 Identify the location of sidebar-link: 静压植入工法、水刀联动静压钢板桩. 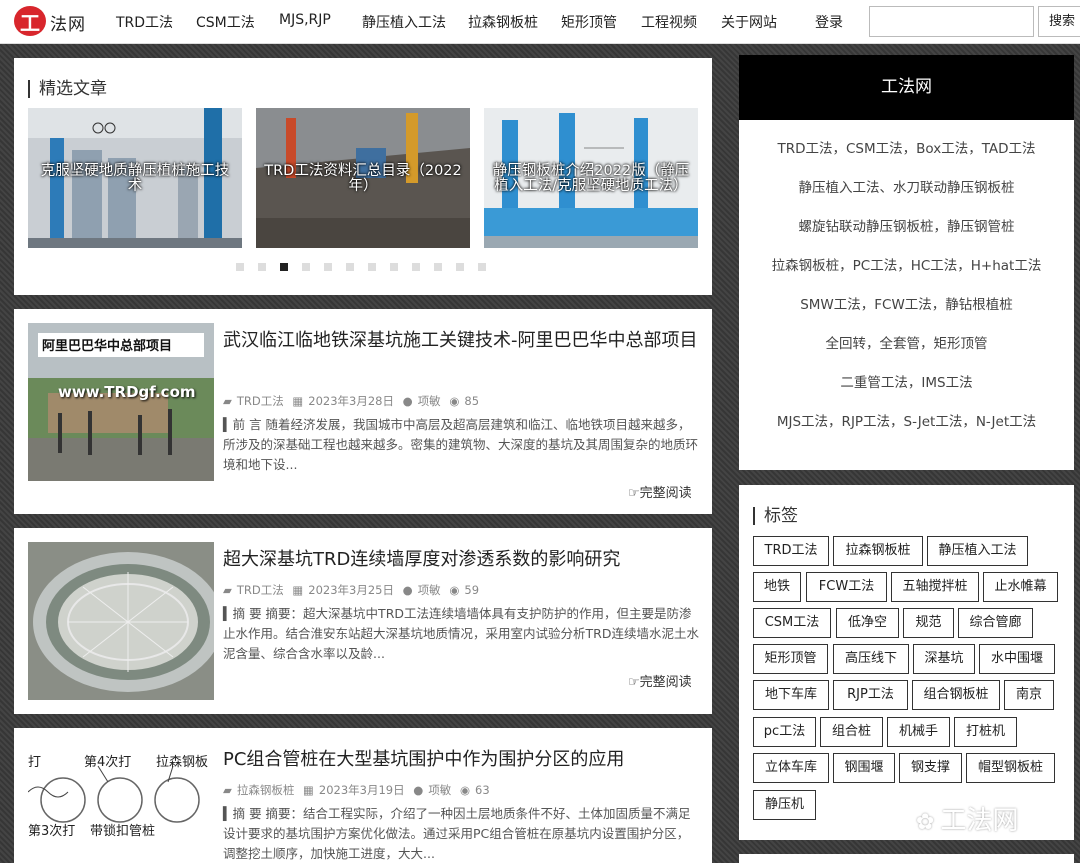
(906, 186).